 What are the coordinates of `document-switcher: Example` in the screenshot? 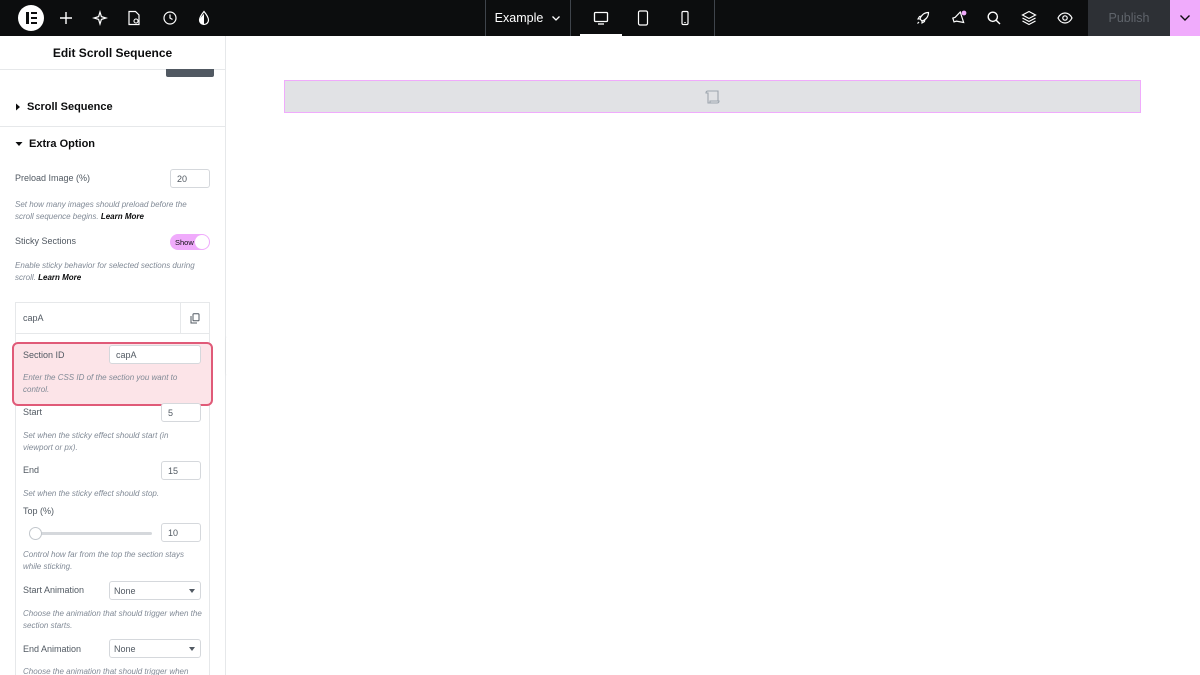 It's located at (528, 18).